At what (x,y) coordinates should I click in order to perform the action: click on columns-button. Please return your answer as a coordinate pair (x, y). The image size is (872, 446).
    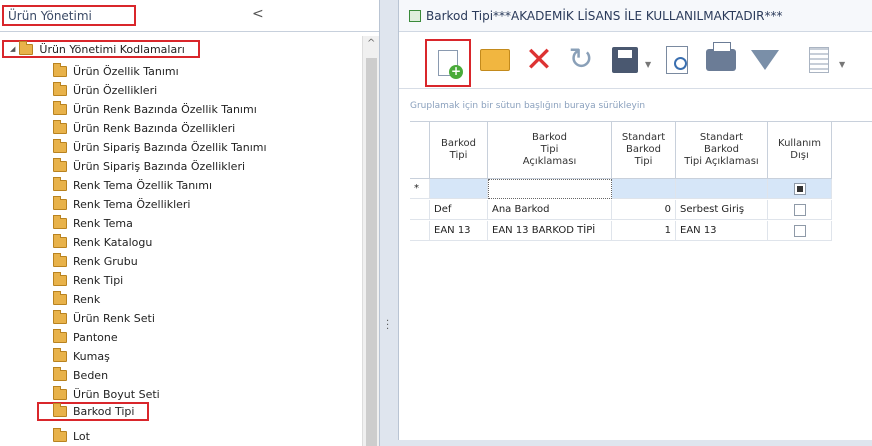
    Looking at the image, I should click on (819, 60).